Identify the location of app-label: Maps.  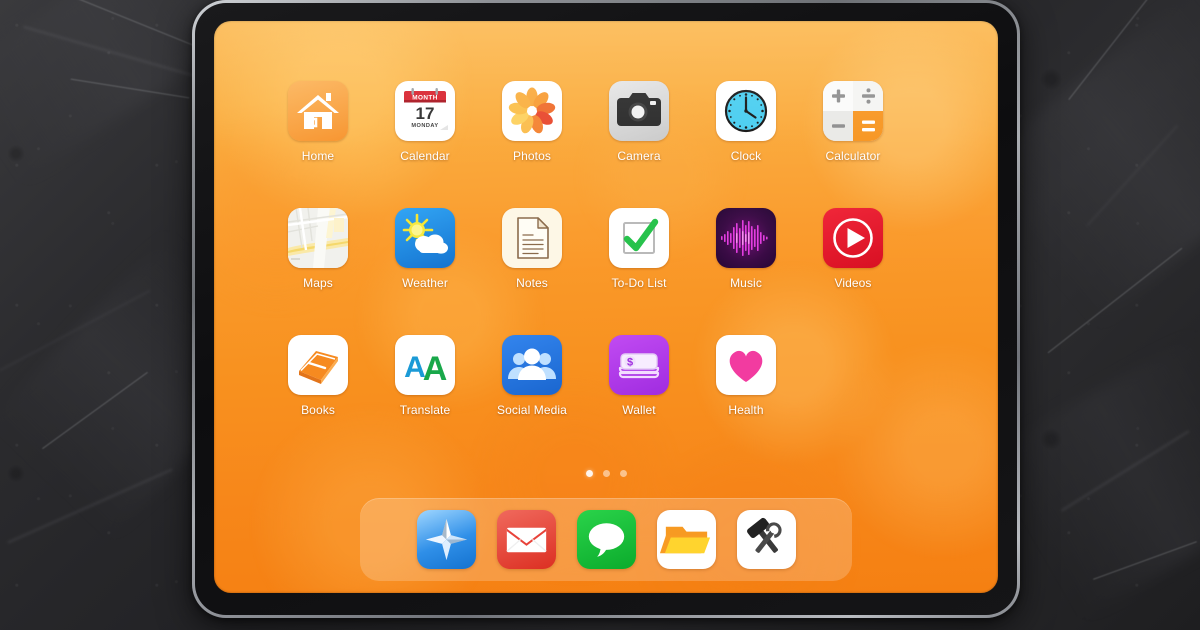
(318, 283).